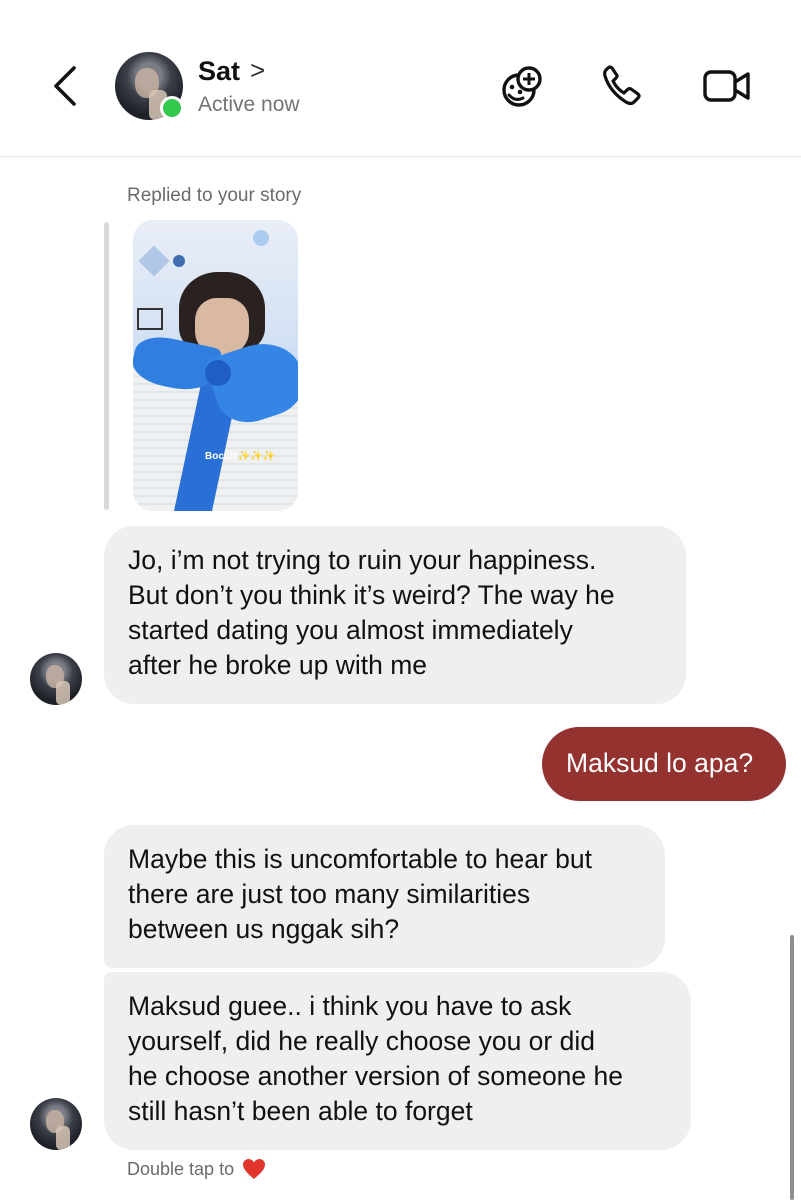  I want to click on scrollbar, so click(792, 1067).